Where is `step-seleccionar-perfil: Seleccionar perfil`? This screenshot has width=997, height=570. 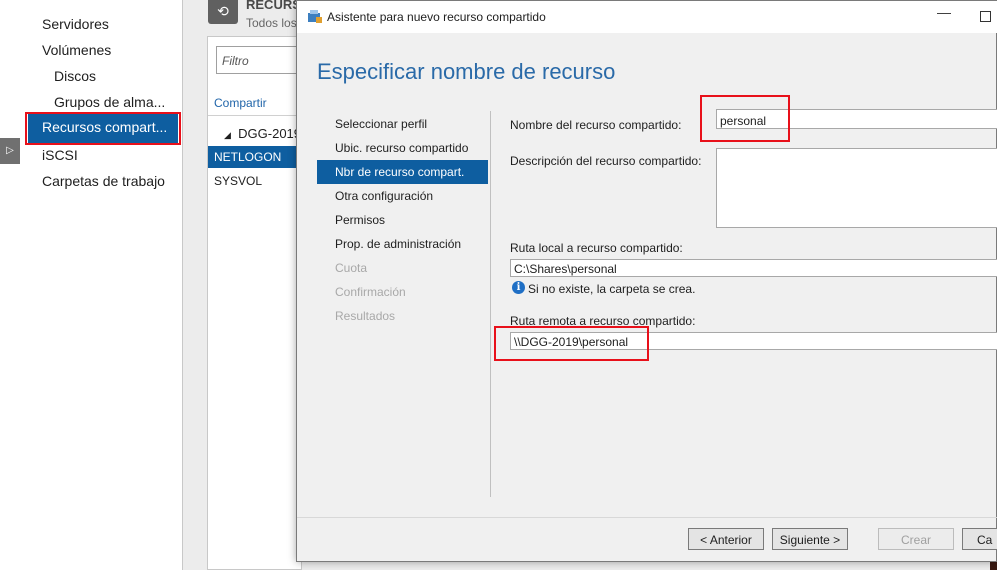
step-seleccionar-perfil: Seleccionar perfil is located at coordinates (381, 124).